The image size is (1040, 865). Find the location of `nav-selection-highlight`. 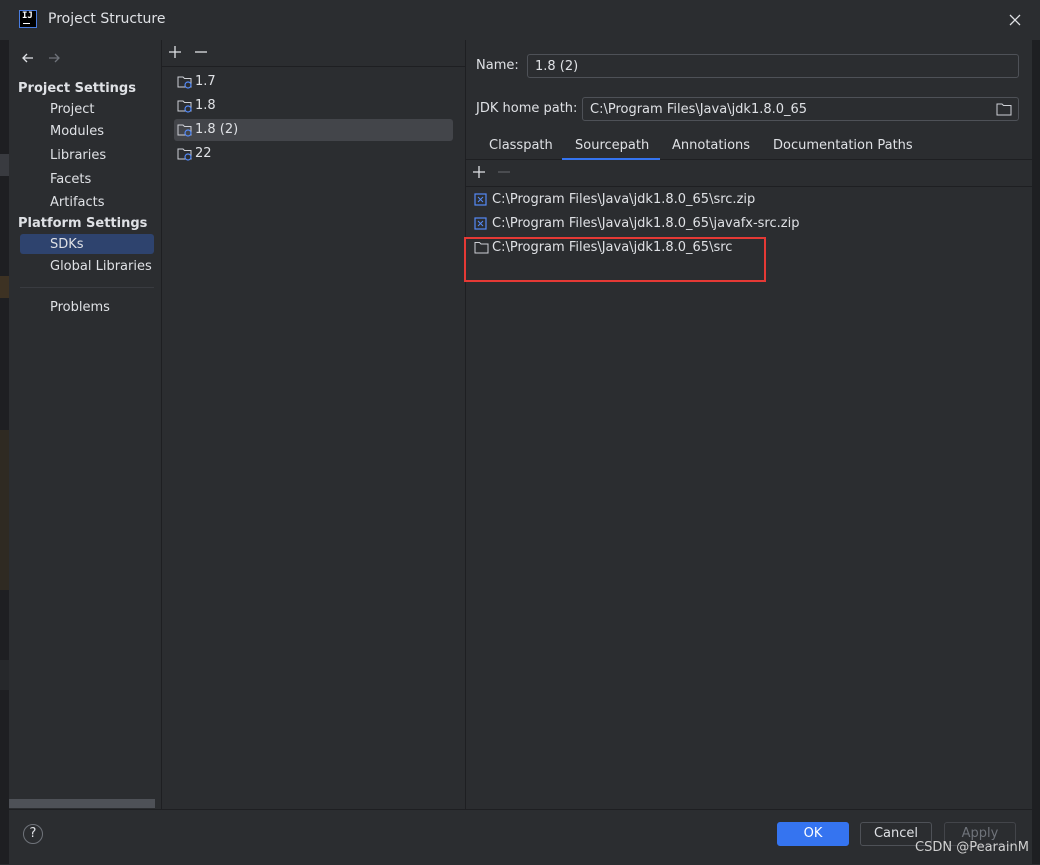

nav-selection-highlight is located at coordinates (87, 244).